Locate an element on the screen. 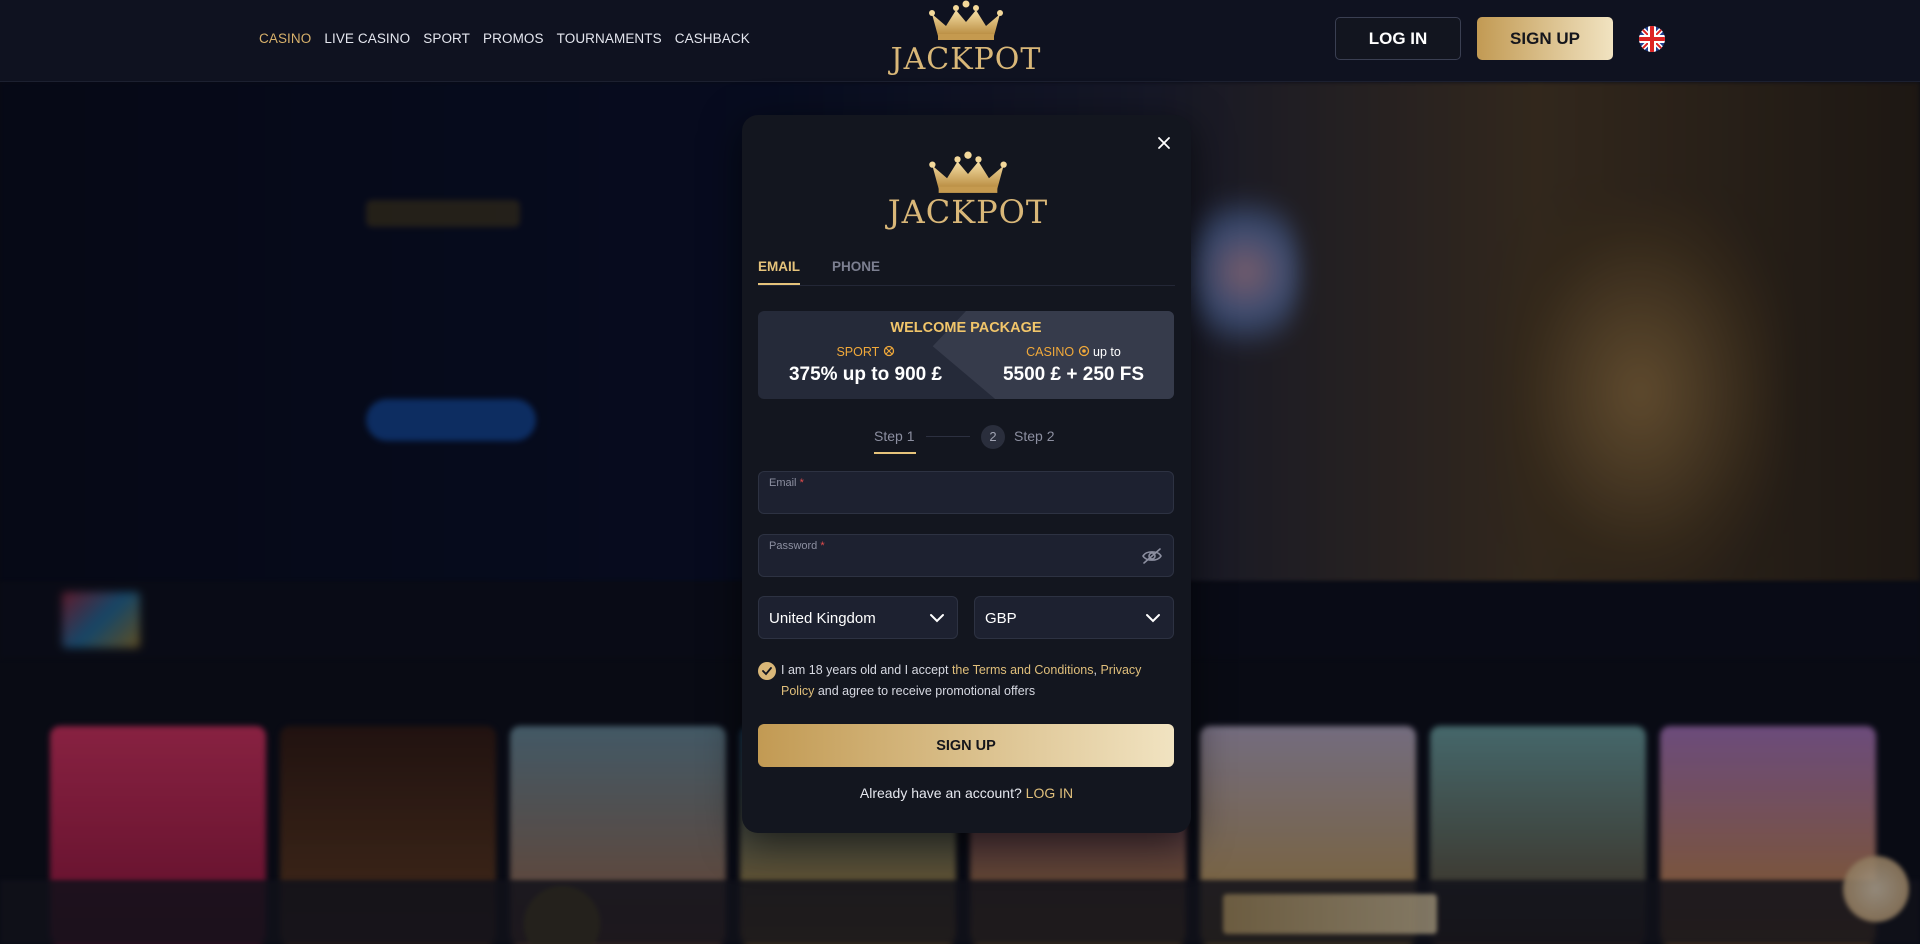 The image size is (1920, 944). nav-sport: SPORT is located at coordinates (446, 38).